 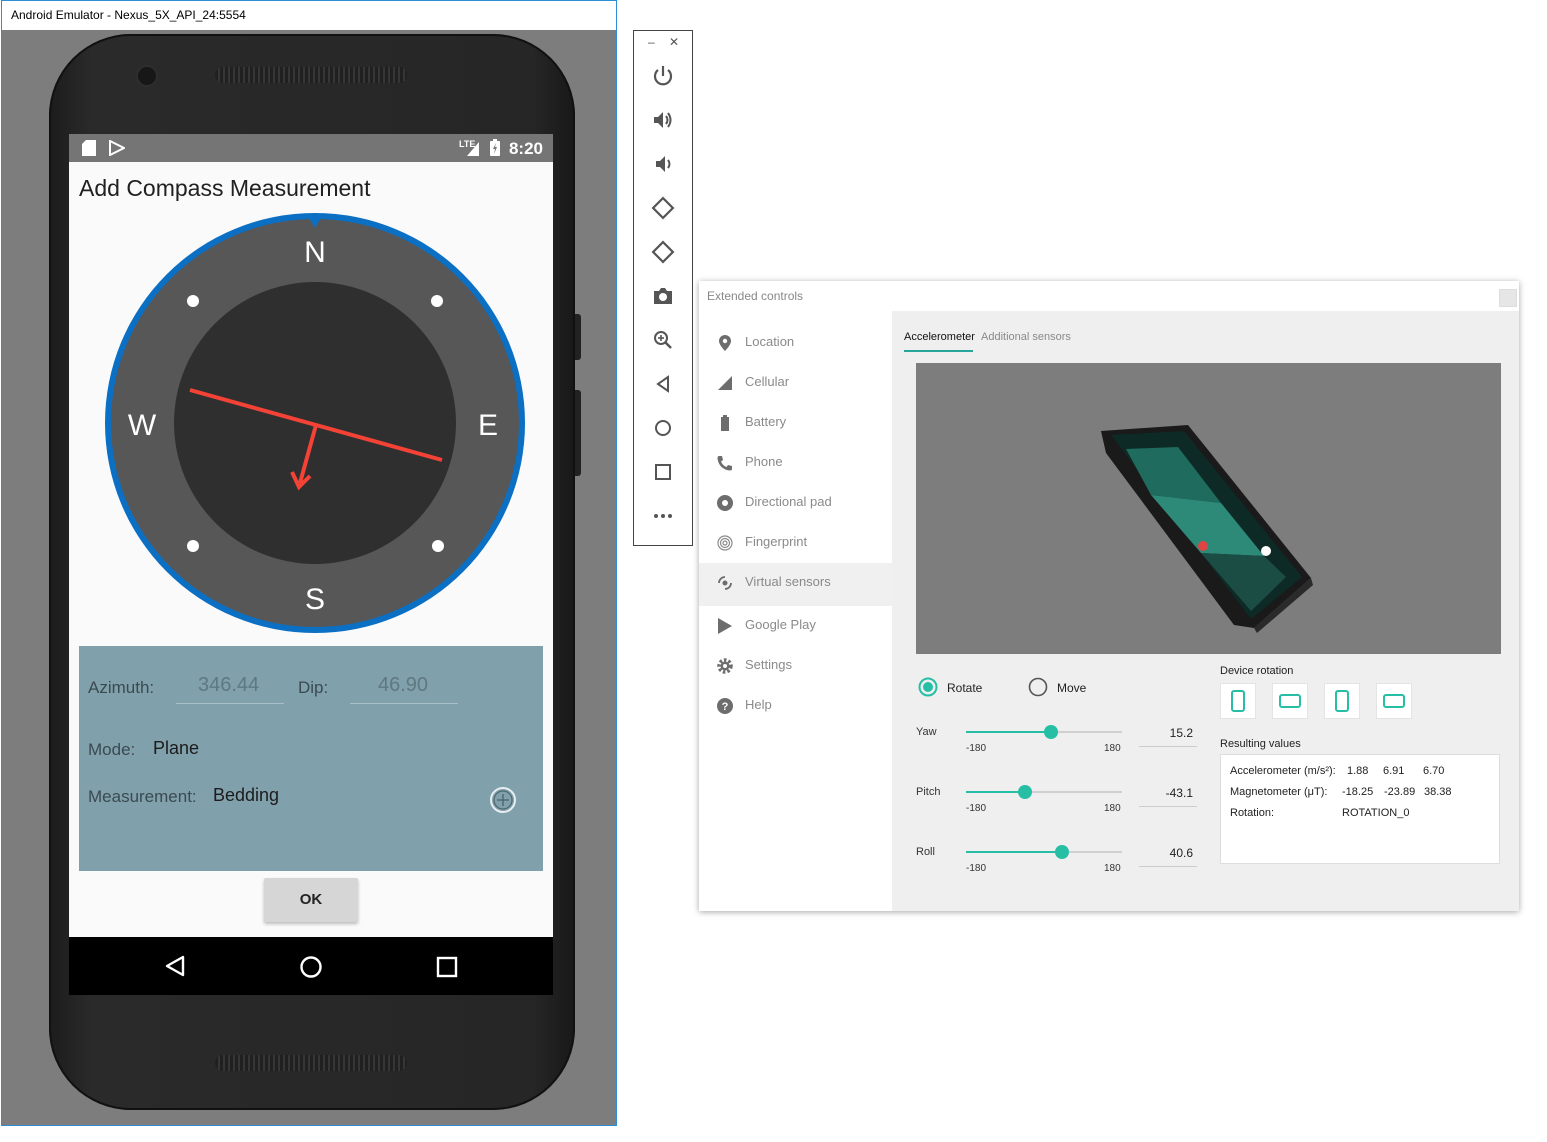 I want to click on tab-active-indicator, so click(x=938, y=351).